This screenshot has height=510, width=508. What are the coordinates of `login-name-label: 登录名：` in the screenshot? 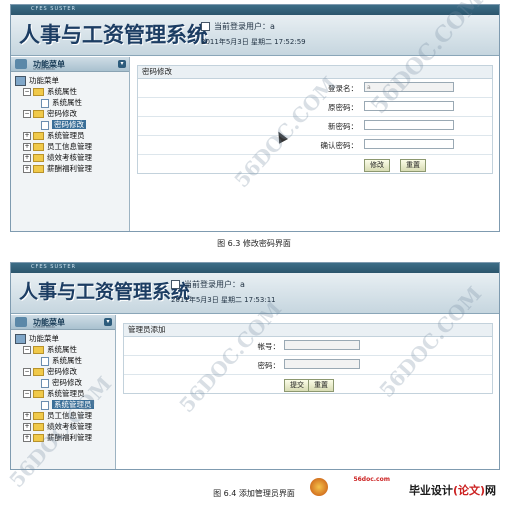 It's located at (343, 88).